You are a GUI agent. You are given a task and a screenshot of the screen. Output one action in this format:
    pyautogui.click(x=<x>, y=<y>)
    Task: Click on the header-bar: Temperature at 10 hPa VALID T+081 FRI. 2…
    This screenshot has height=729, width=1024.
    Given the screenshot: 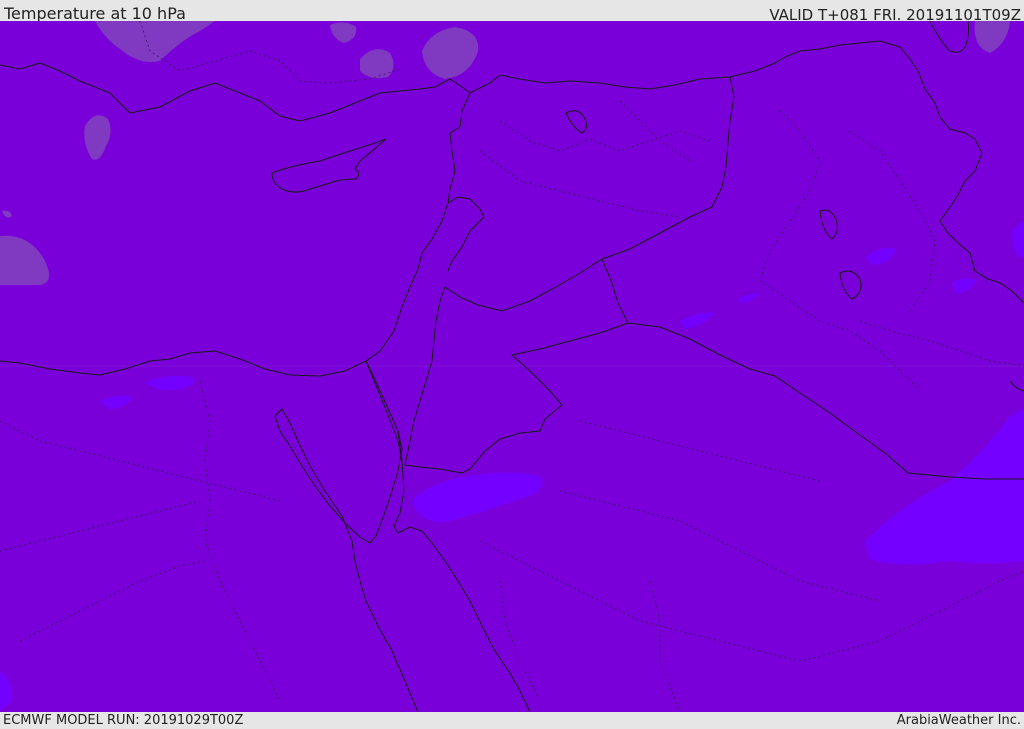 What is the action you would take?
    pyautogui.click(x=512, y=12)
    